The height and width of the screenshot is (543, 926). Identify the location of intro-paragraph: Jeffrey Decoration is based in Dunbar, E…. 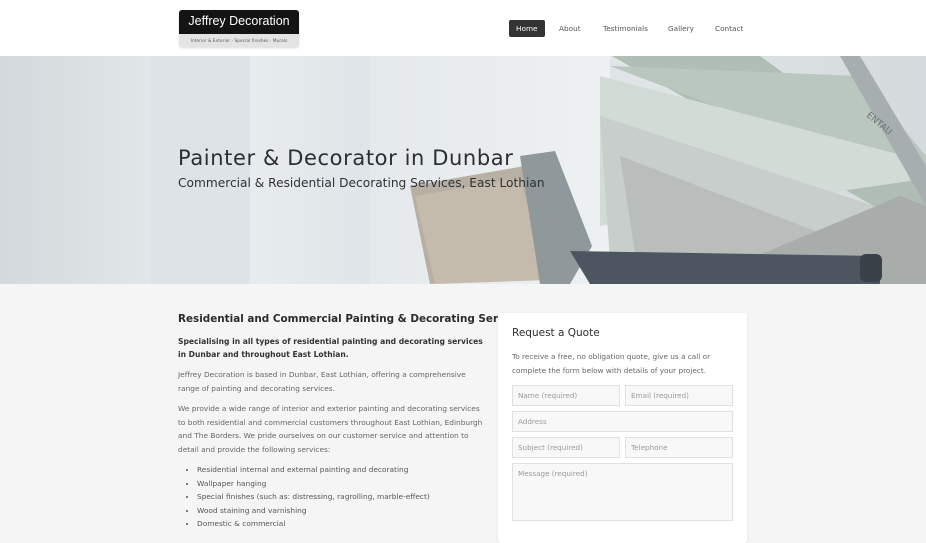
(322, 381).